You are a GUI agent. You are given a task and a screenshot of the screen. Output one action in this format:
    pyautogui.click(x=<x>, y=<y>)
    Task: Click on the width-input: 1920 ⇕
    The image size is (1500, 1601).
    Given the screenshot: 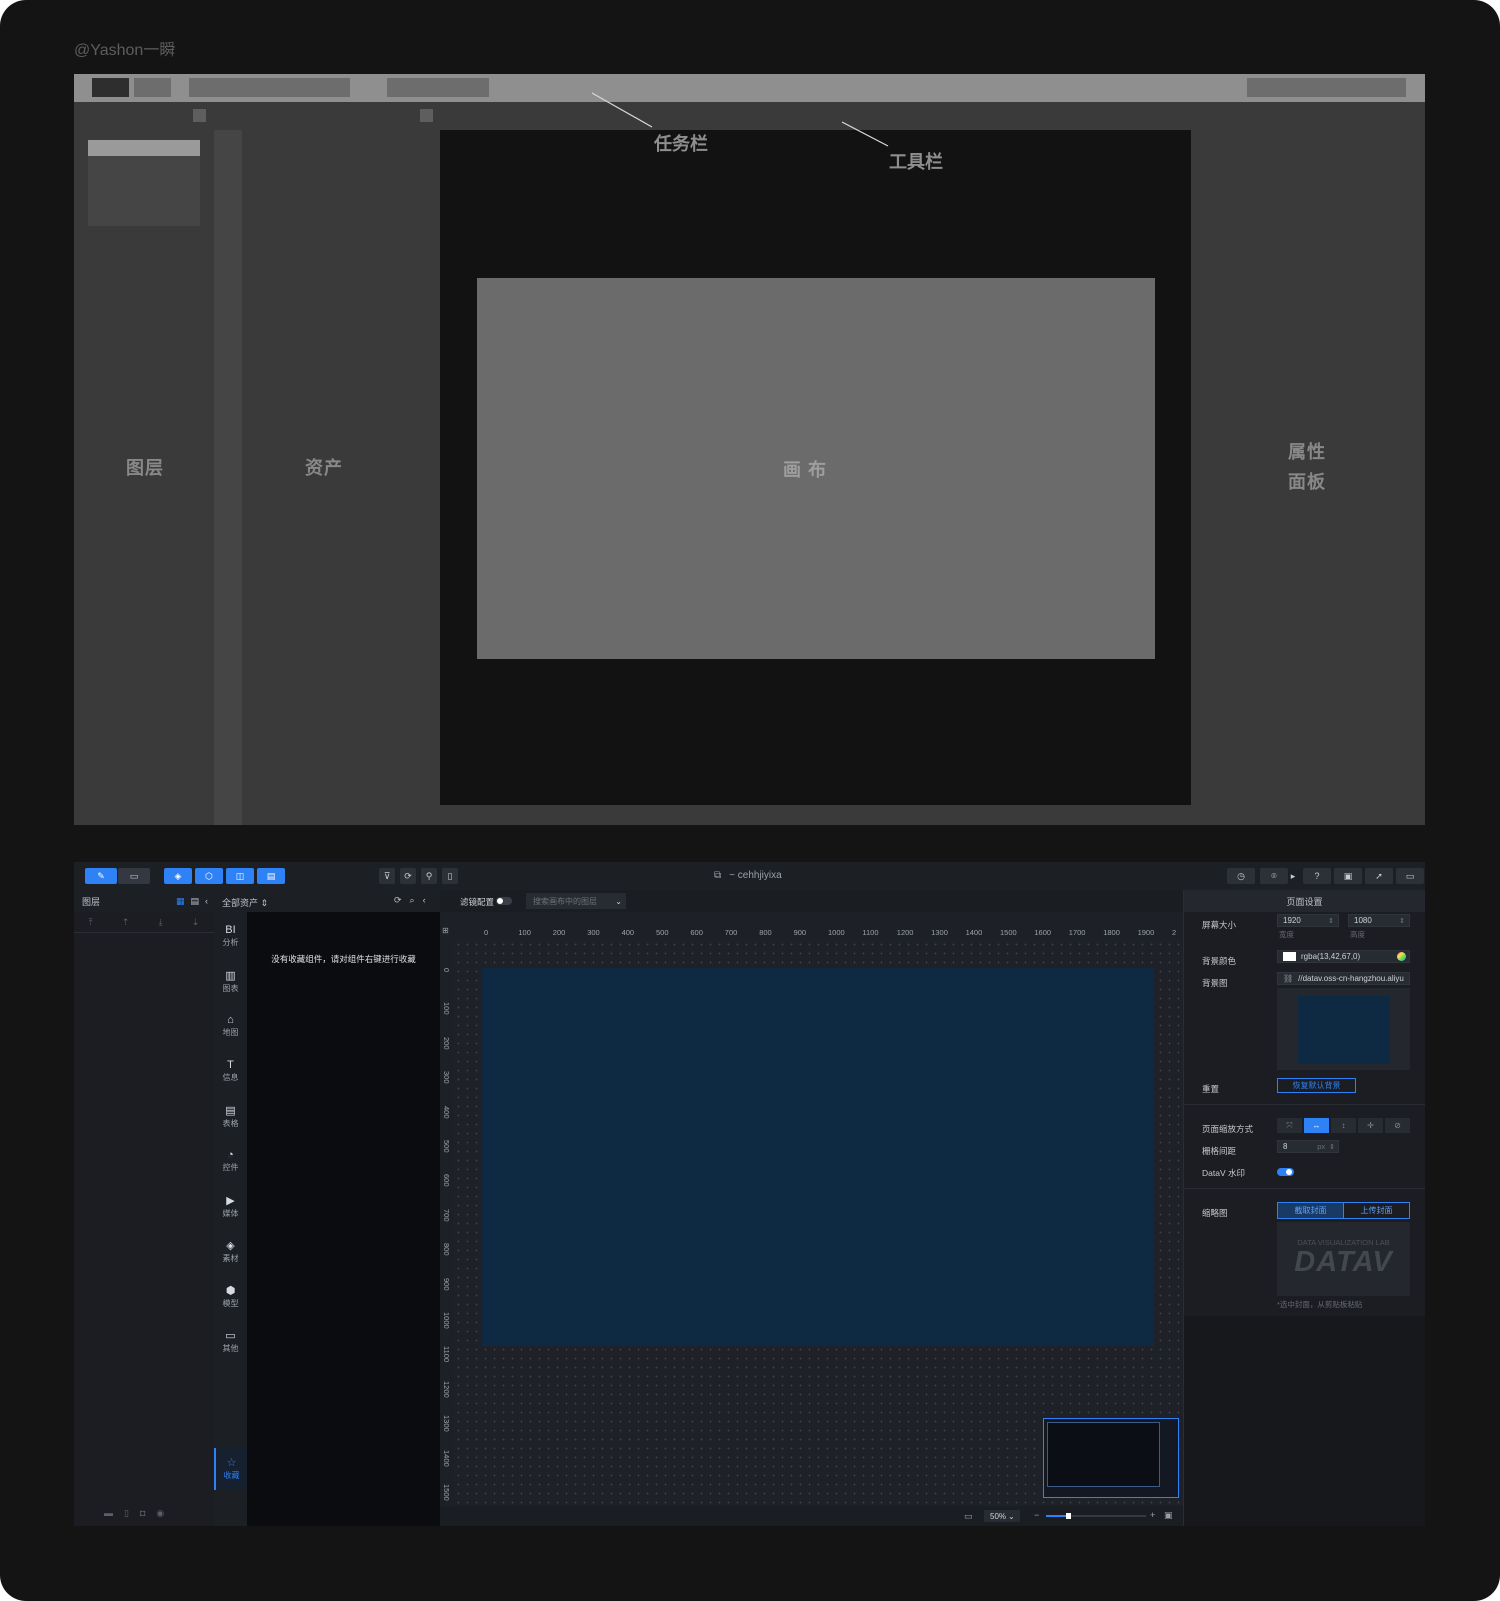 What is the action you would take?
    pyautogui.click(x=1308, y=920)
    